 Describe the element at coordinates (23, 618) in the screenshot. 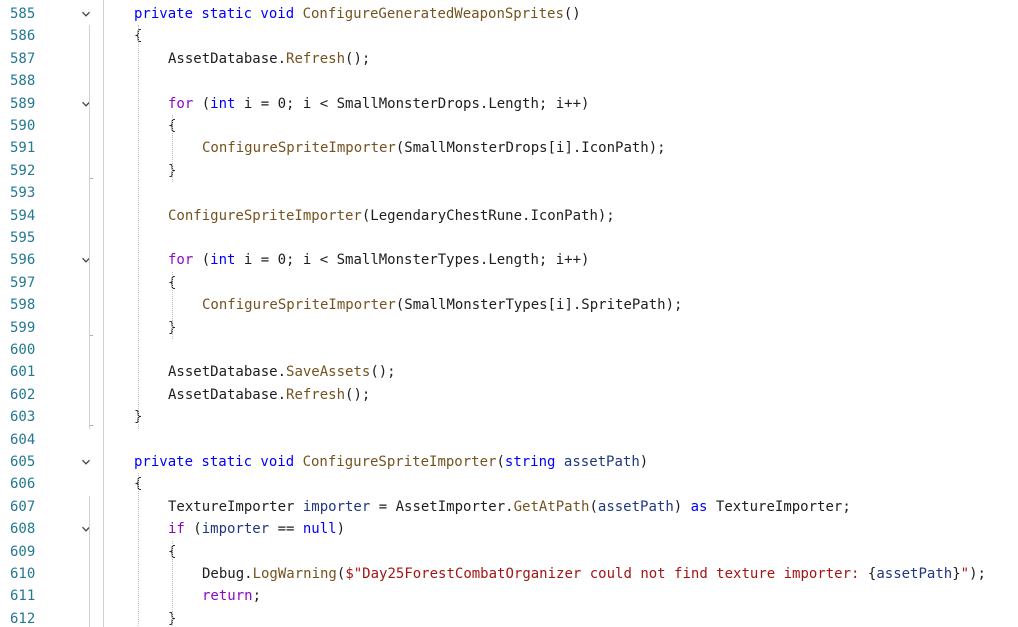

I see `line-number: 612` at that location.